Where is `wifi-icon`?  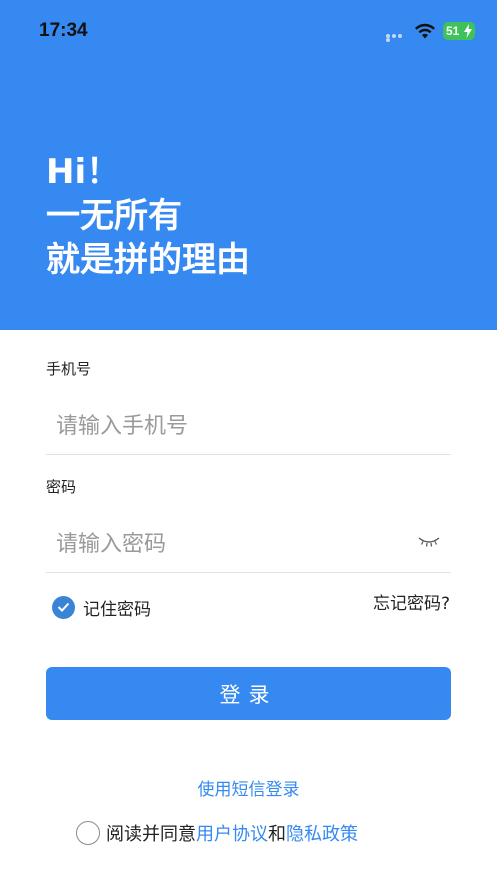
wifi-icon is located at coordinates (425, 31).